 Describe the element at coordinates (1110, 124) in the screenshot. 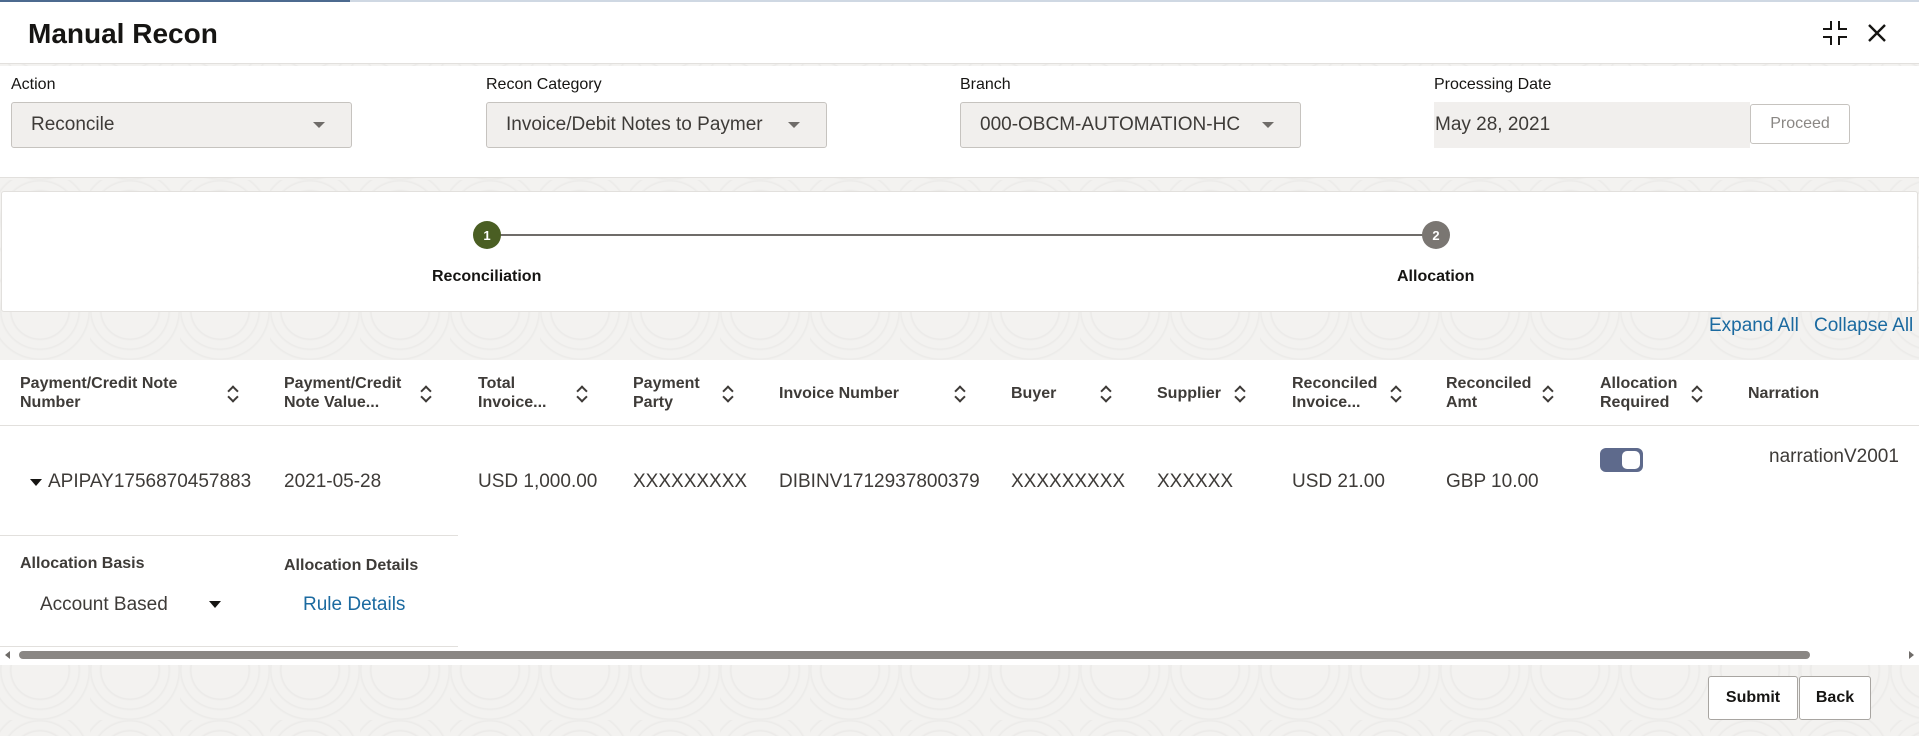

I see `branch-value: 000-OBCM-AUTOMATION-HC` at that location.